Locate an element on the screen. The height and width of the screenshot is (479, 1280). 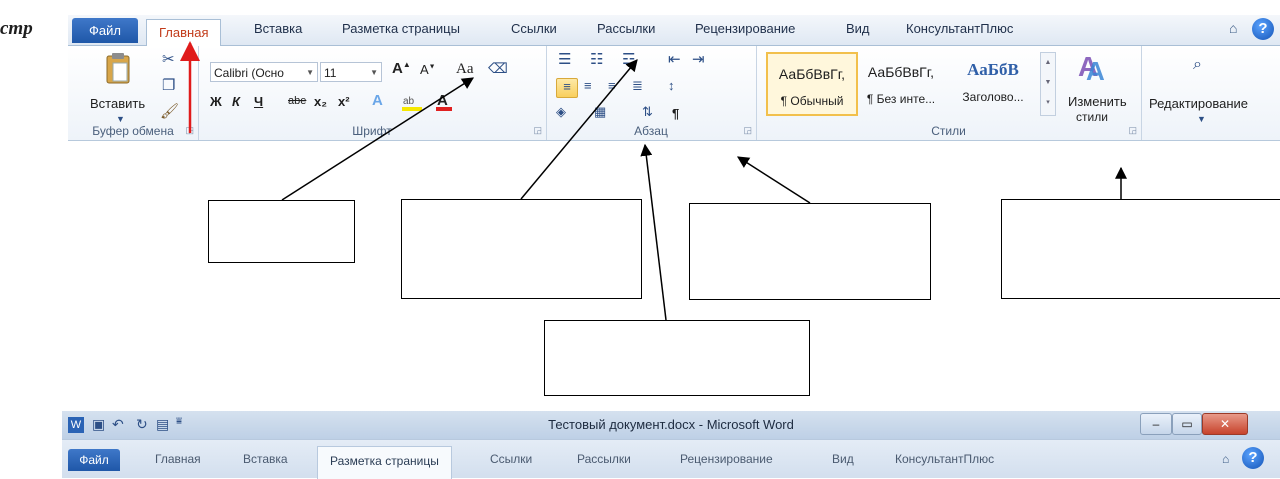
show-marks-button: ¶ is located at coordinates (675, 113).